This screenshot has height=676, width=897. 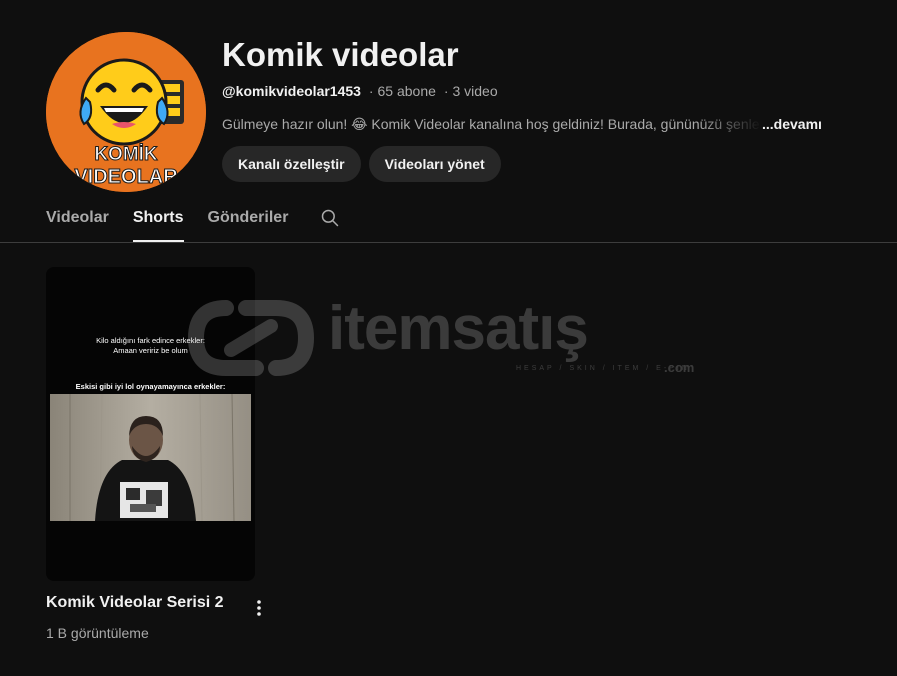 I want to click on channel-actions: Kanalı özelleştir Videoları yönet, so click(x=552, y=164).